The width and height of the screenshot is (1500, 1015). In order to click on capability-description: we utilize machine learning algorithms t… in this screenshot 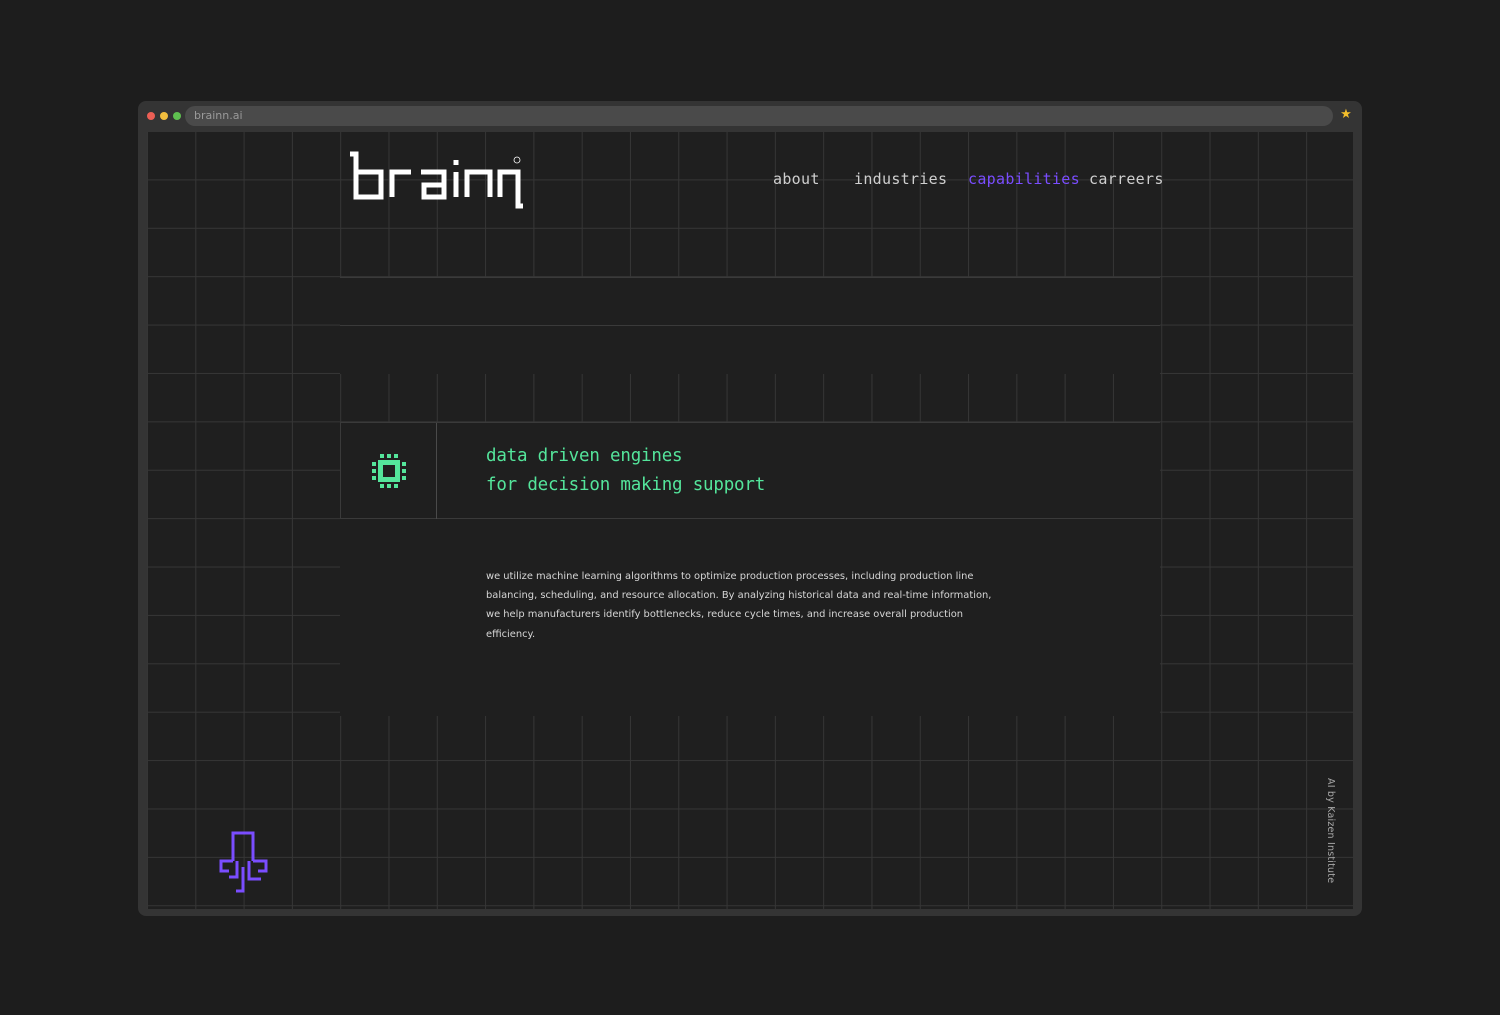, I will do `click(739, 605)`.